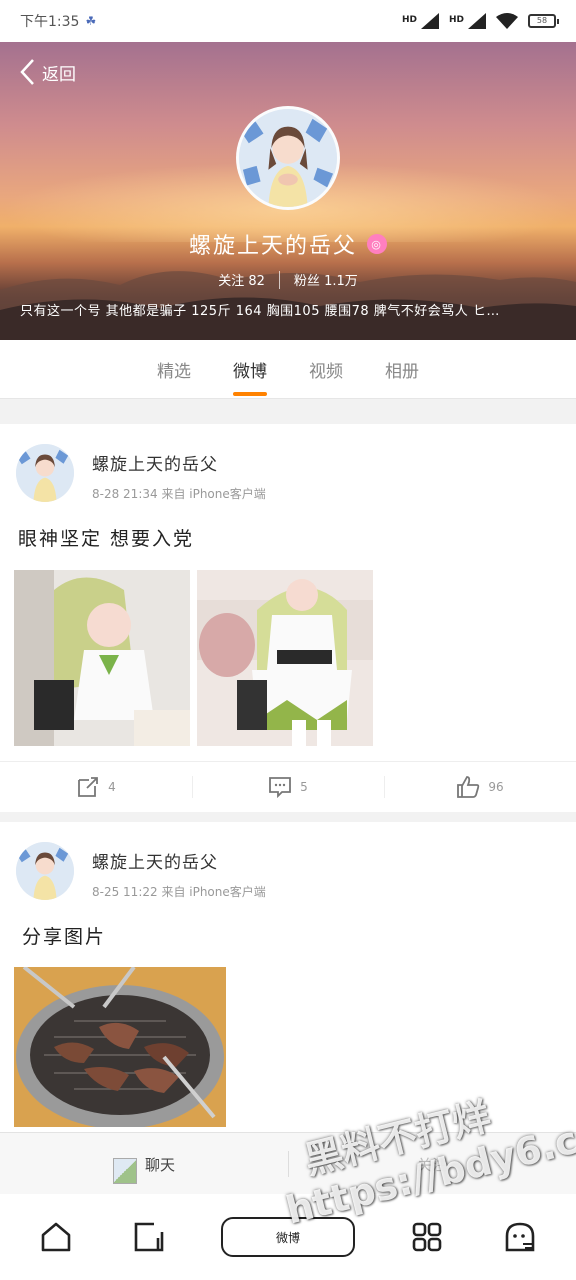 The image size is (576, 1280). What do you see at coordinates (179, 892) in the screenshot?
I see `post-meta: 8-25 11:22 来自 iPhone客户端` at bounding box center [179, 892].